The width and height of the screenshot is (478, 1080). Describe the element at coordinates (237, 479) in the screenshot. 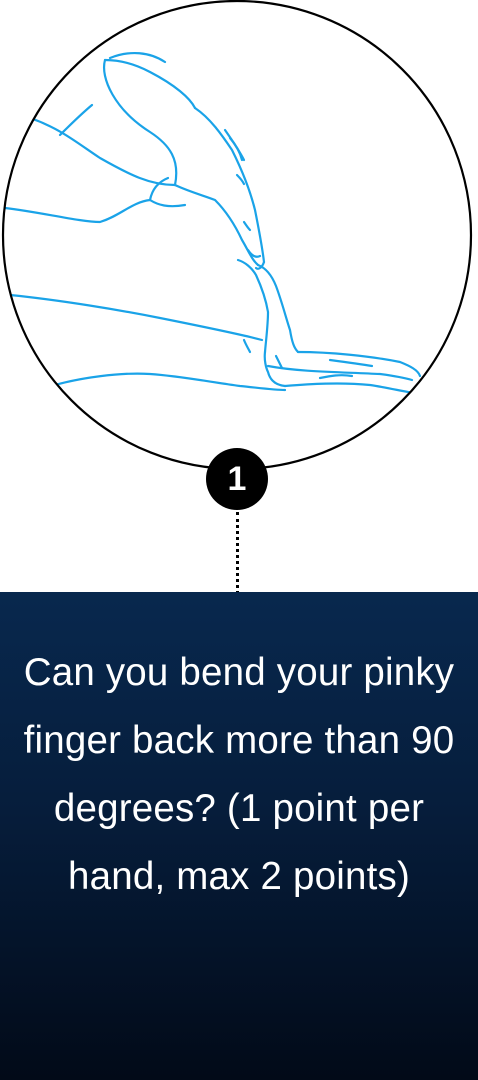

I see `step-number-badge: 1` at that location.